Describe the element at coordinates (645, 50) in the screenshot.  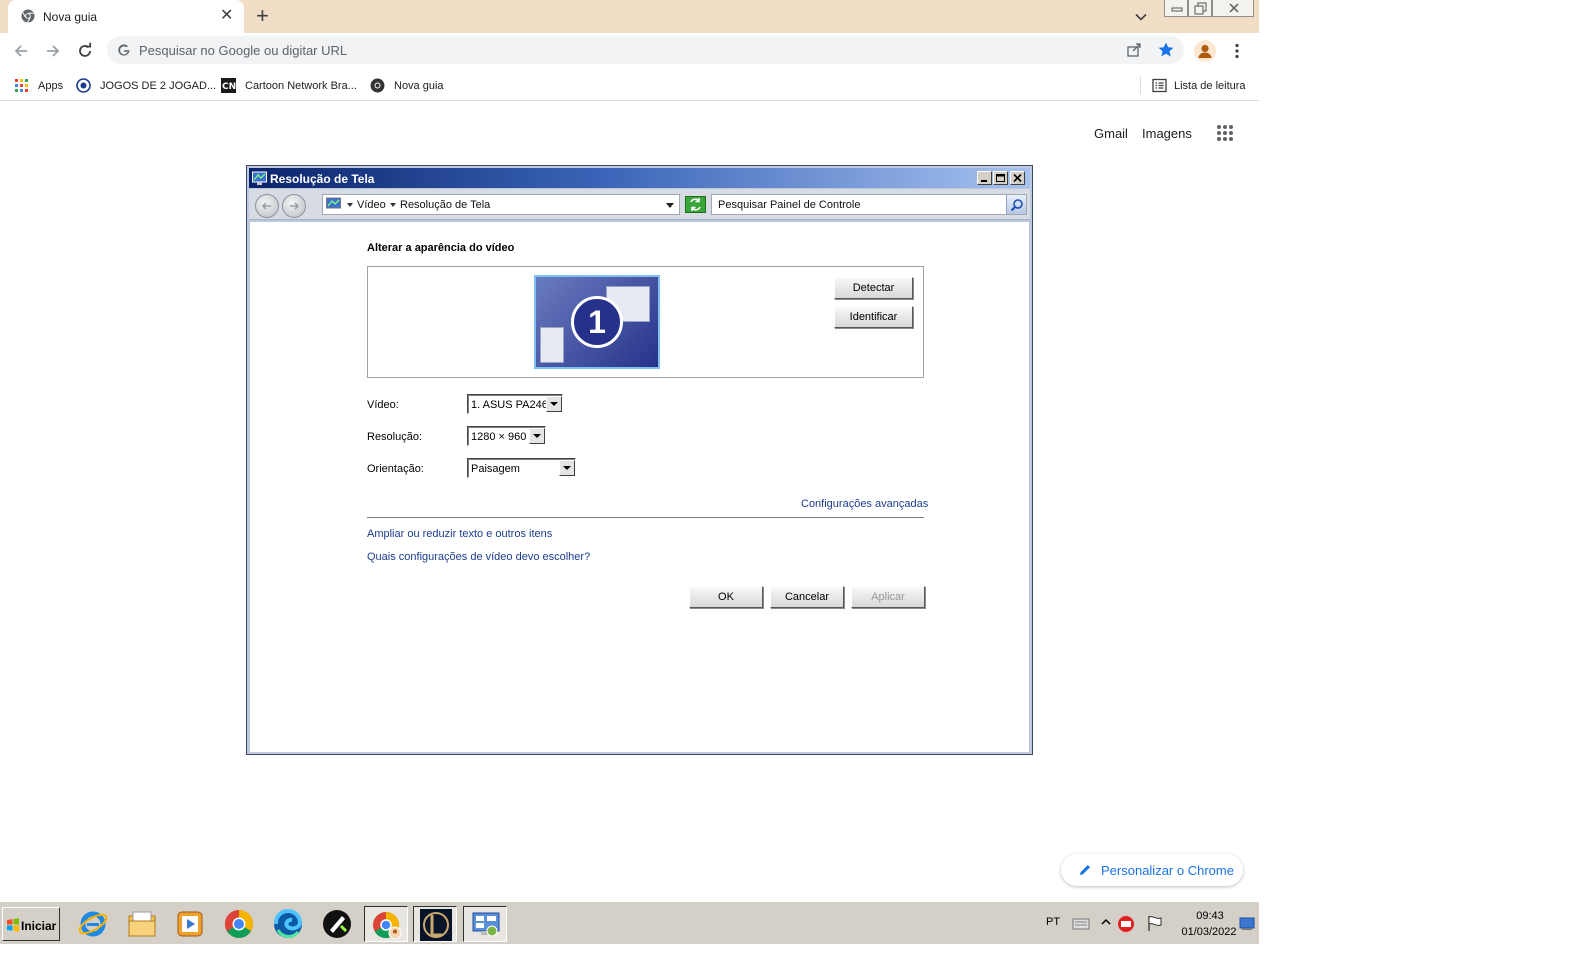
I see `omnibox: Pesquisar no Google ou digitar URL` at that location.